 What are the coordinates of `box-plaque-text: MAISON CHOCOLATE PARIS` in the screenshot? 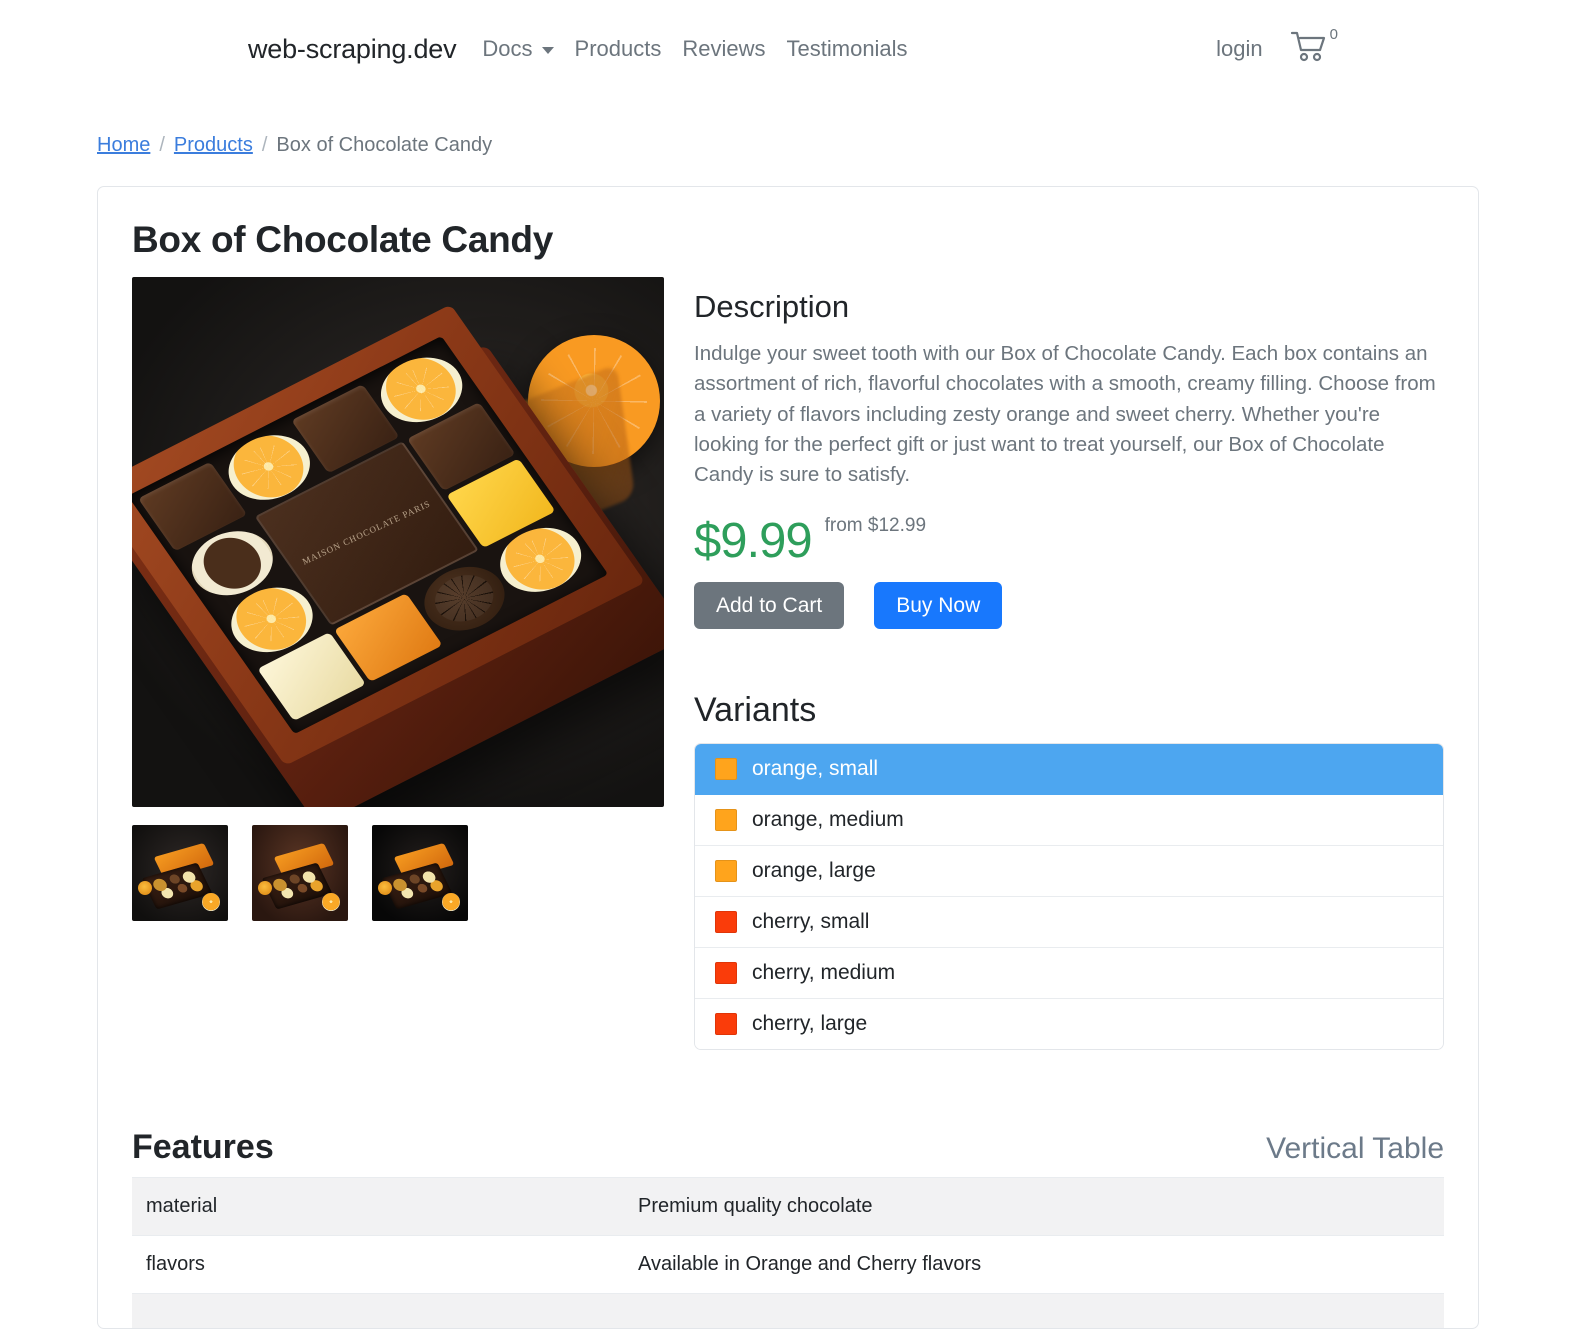 It's located at (366, 532).